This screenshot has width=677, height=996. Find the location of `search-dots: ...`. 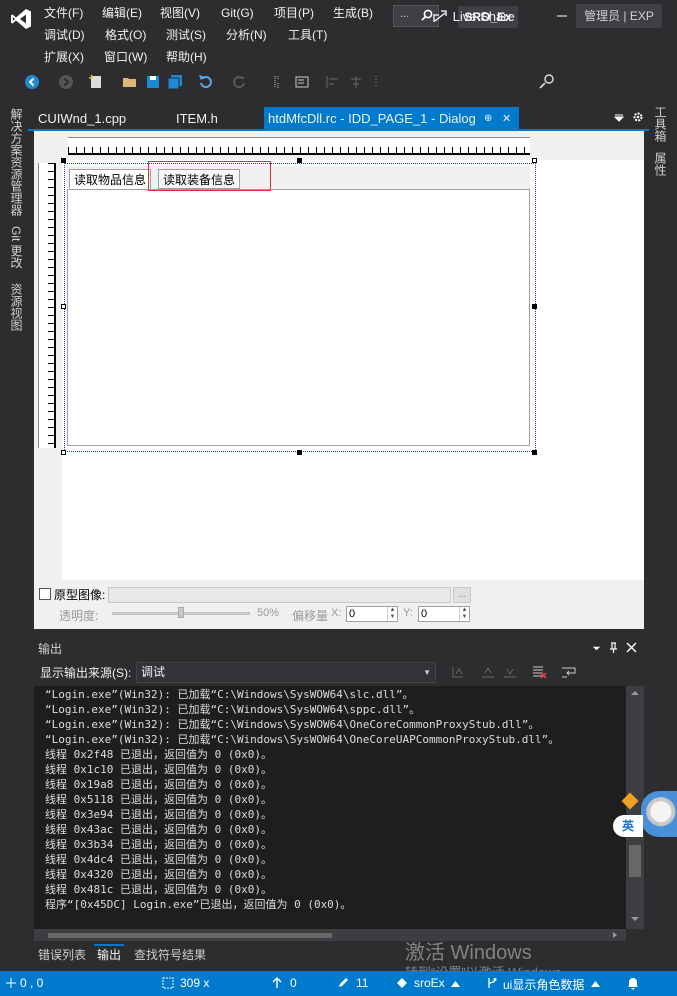

search-dots: ... is located at coordinates (405, 14).